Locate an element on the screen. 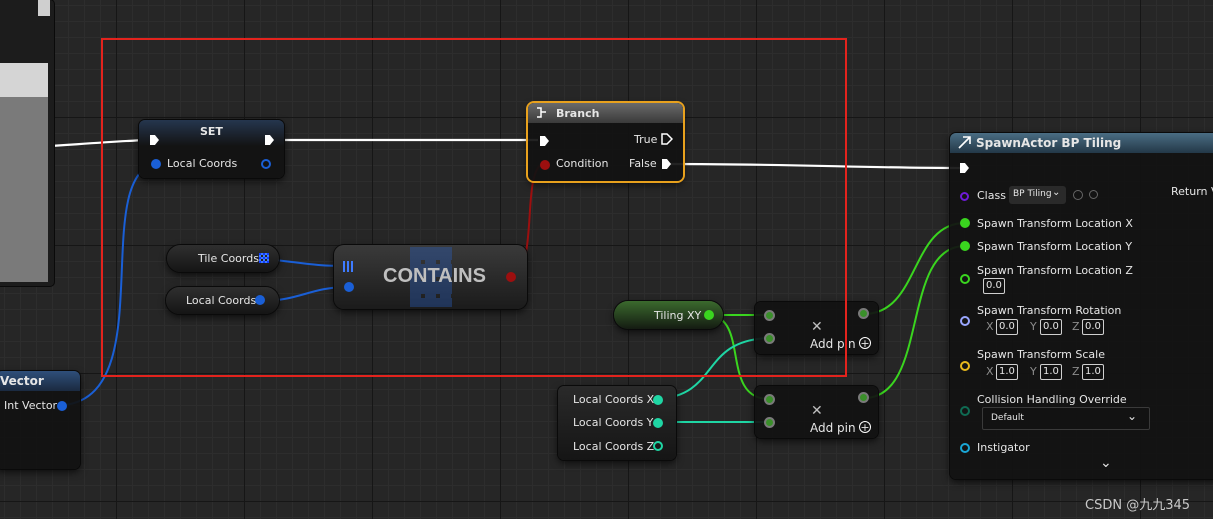 The width and height of the screenshot is (1213, 519). spawn-return-value-label: Return V is located at coordinates (1192, 191).